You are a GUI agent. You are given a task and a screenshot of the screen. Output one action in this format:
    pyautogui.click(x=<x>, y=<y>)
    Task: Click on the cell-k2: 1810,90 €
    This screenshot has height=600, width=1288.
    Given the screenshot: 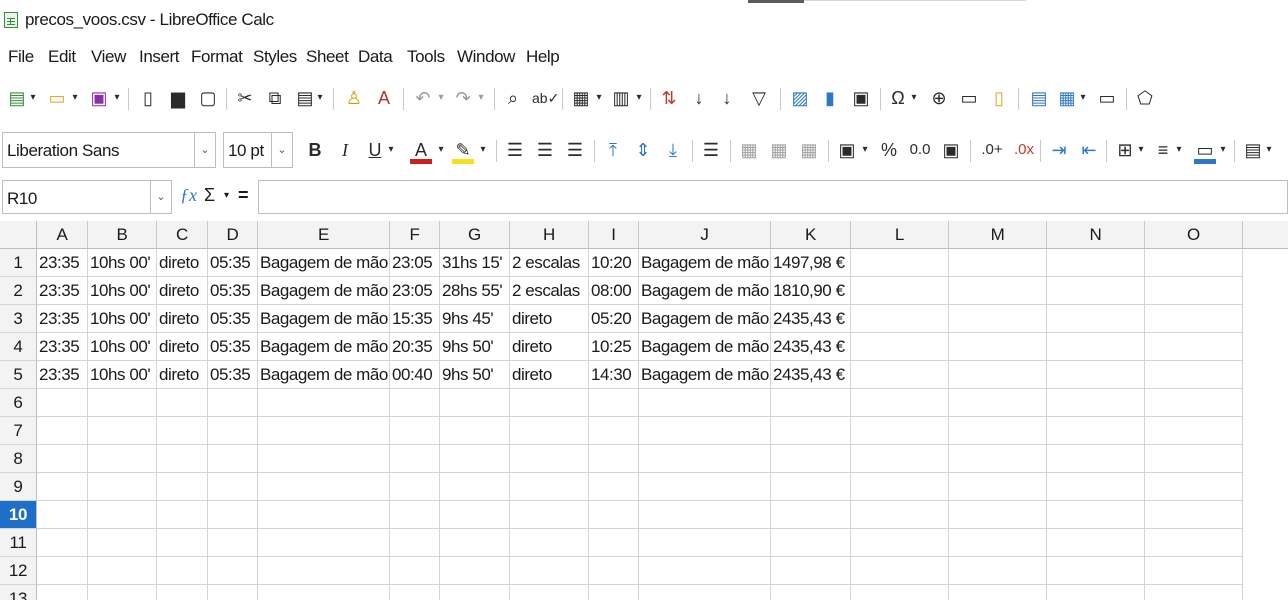 What is the action you would take?
    pyautogui.click(x=811, y=291)
    